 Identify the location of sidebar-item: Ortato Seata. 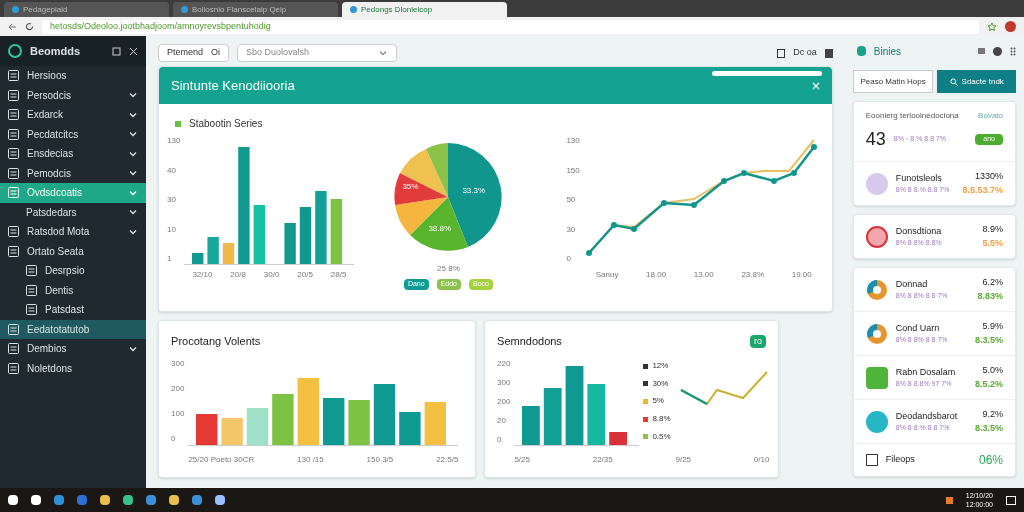
(73, 251).